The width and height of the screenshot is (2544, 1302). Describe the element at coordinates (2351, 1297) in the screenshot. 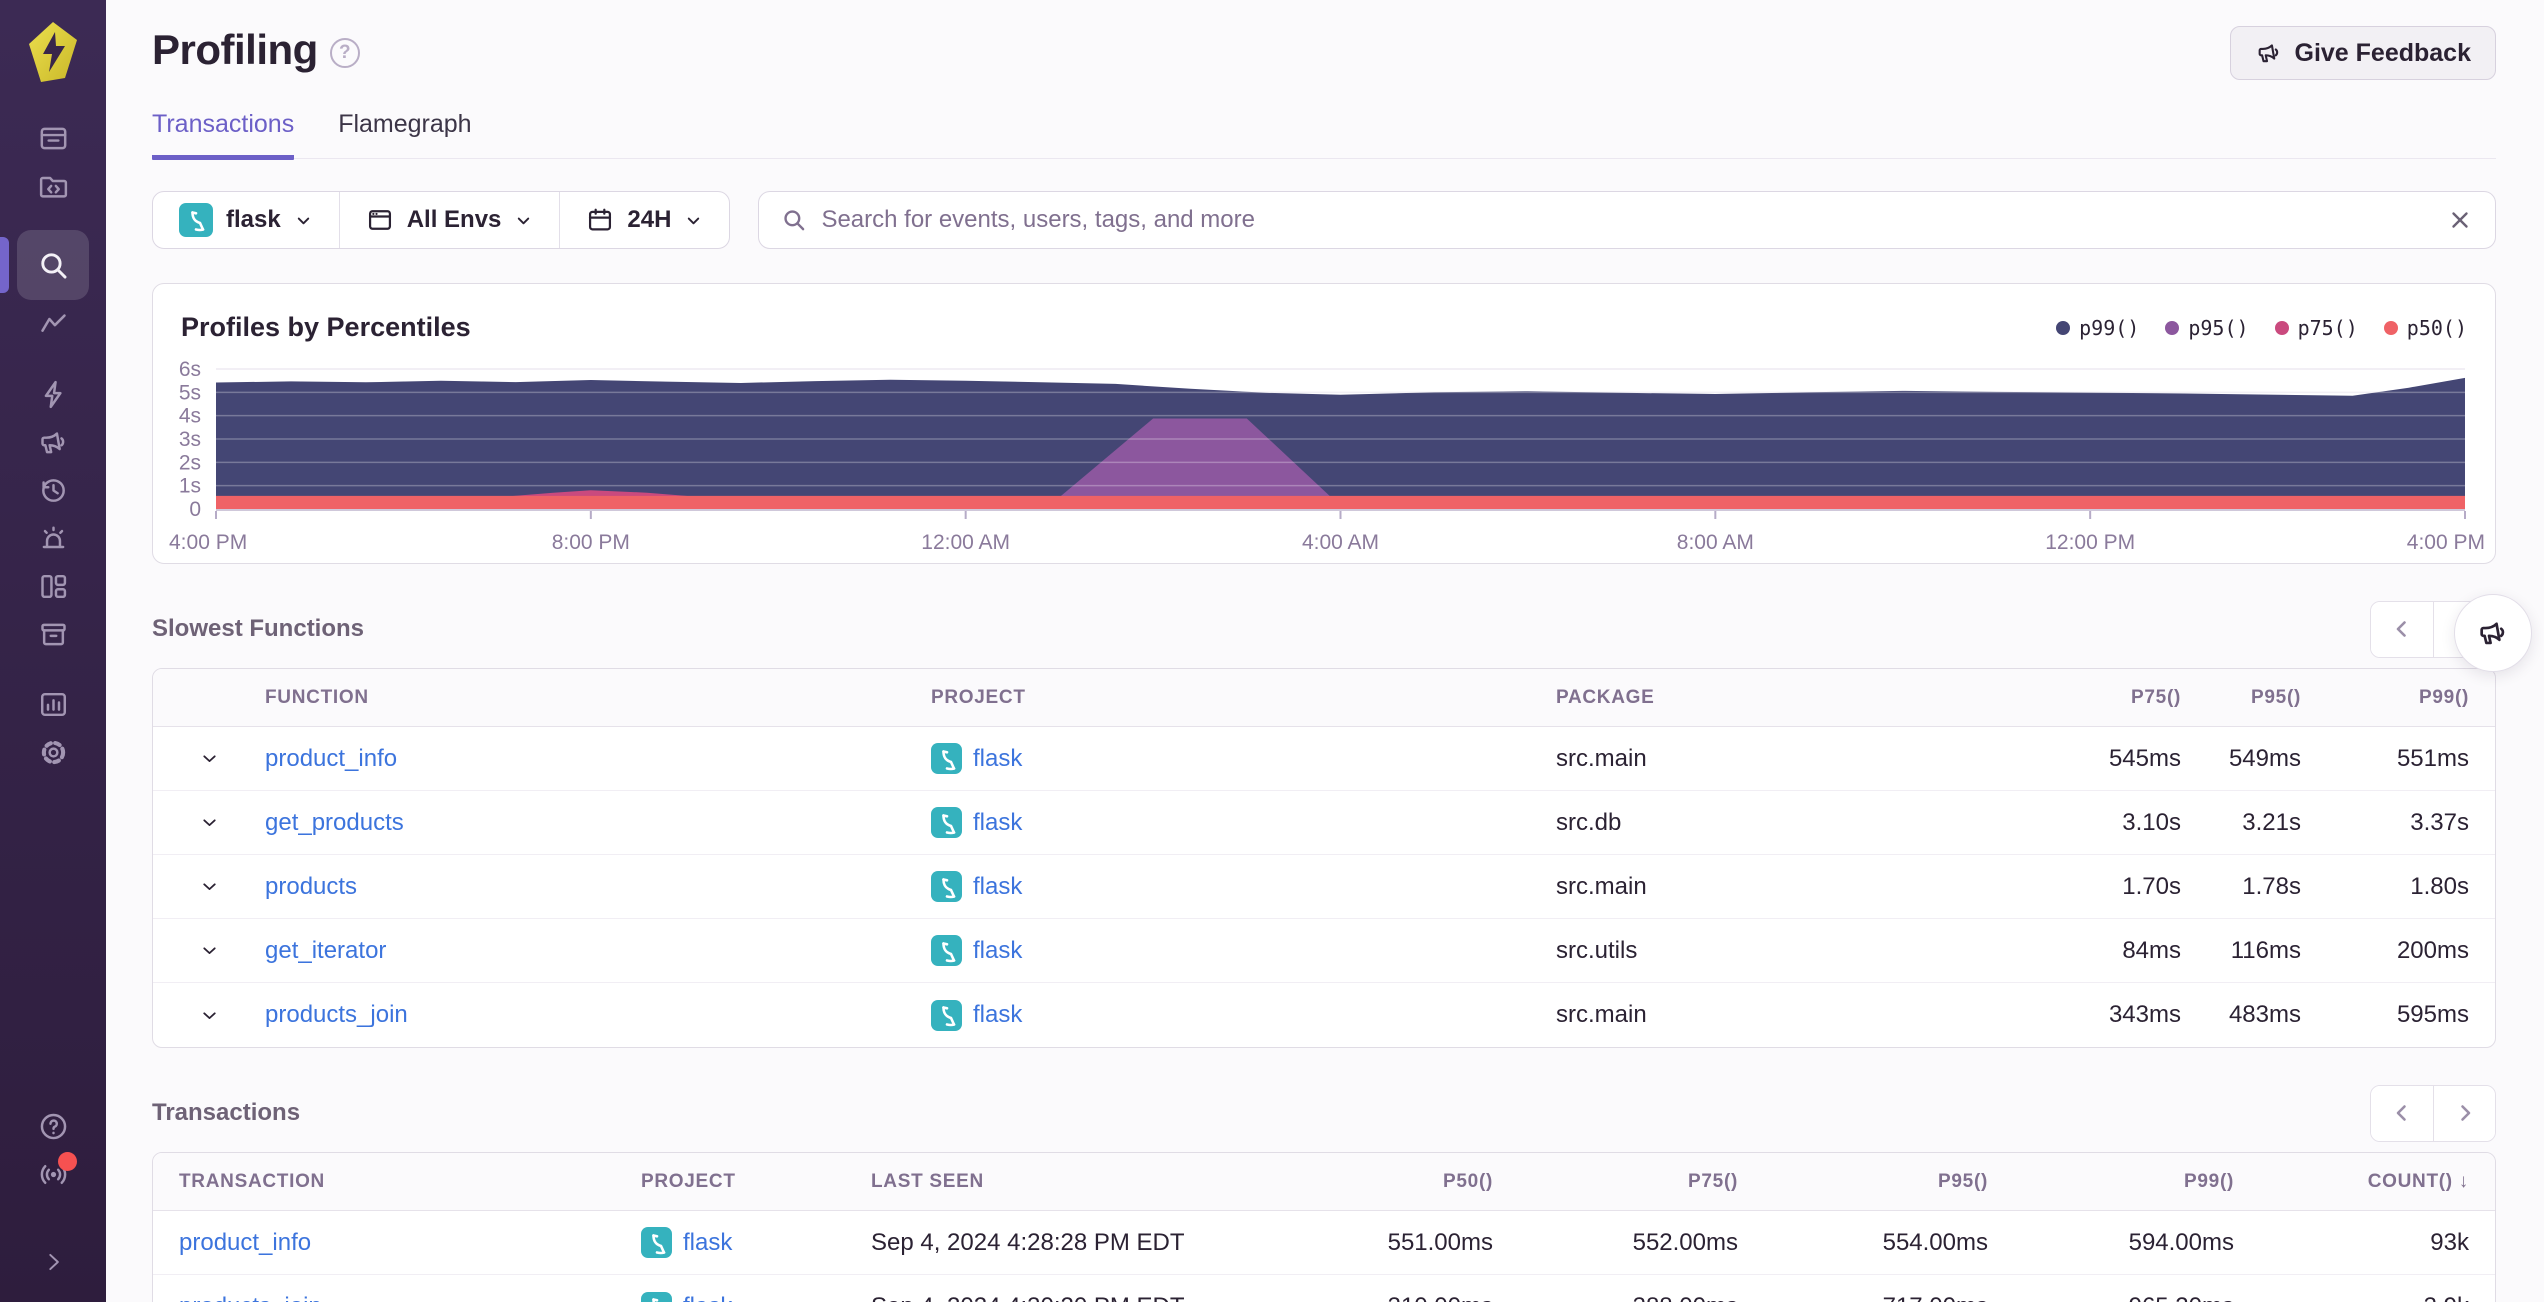

I see `count-cell: 3.9k` at that location.